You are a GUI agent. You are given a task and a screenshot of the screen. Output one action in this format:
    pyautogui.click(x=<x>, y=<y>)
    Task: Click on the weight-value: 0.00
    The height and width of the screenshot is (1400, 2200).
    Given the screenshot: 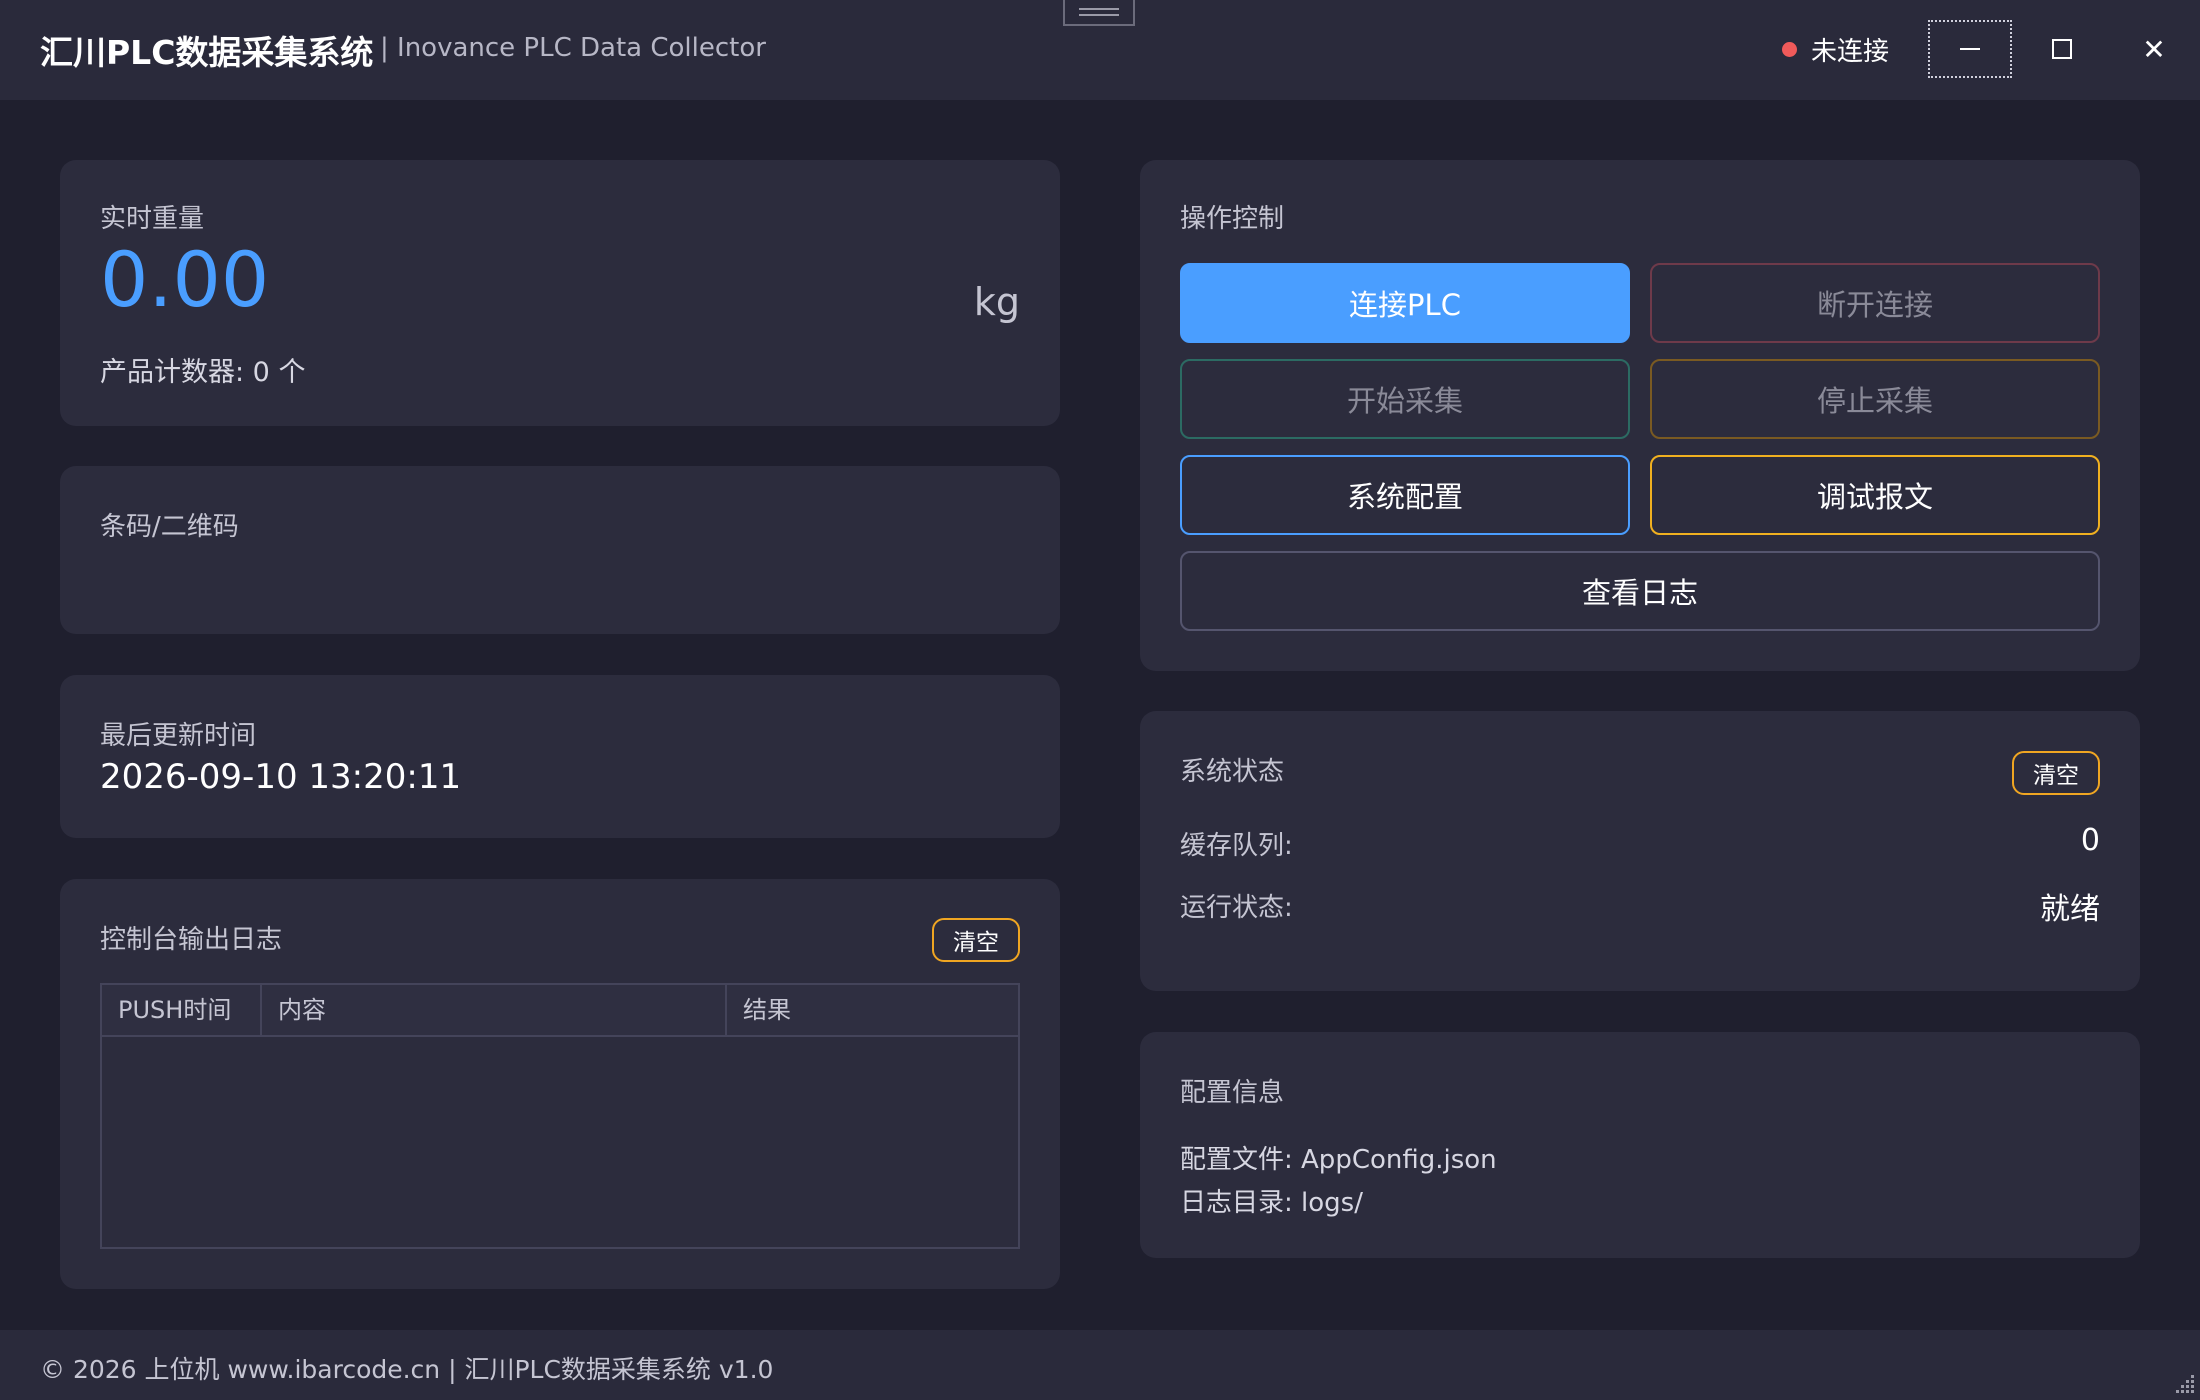 What is the action you would take?
    pyautogui.click(x=185, y=279)
    